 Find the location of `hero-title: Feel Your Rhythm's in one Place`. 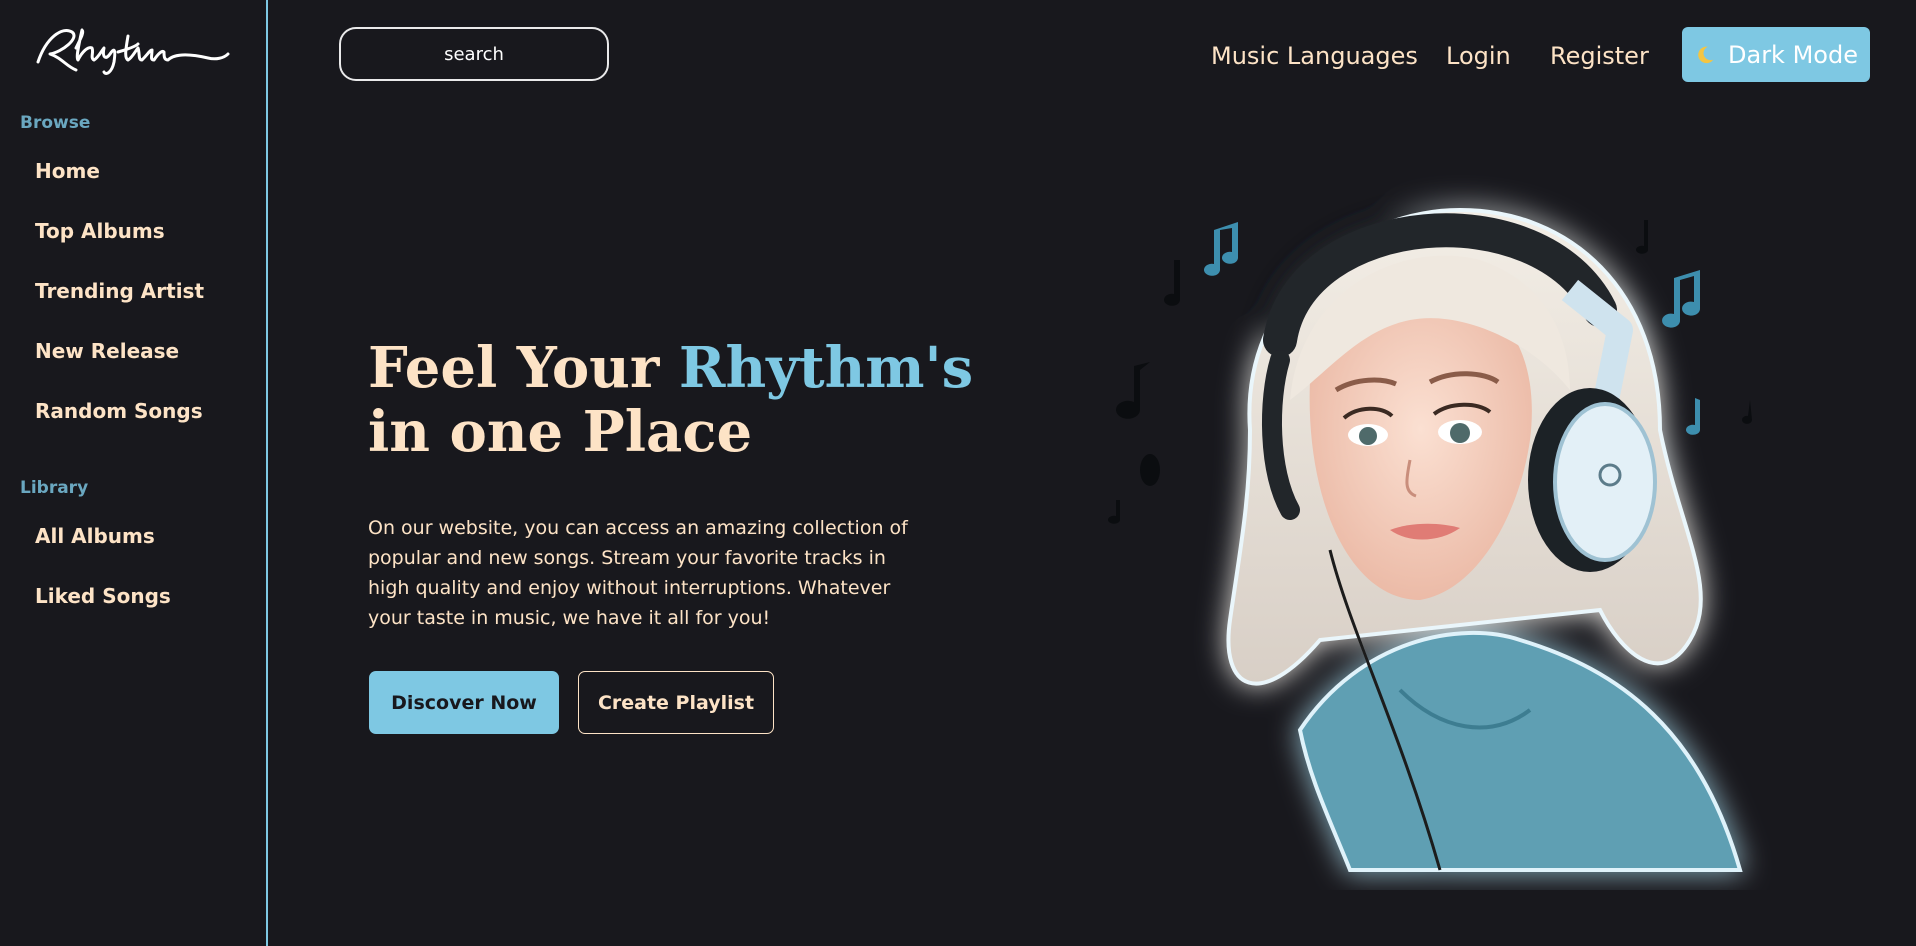

hero-title: Feel Your Rhythm's in one Place is located at coordinates (688, 400).